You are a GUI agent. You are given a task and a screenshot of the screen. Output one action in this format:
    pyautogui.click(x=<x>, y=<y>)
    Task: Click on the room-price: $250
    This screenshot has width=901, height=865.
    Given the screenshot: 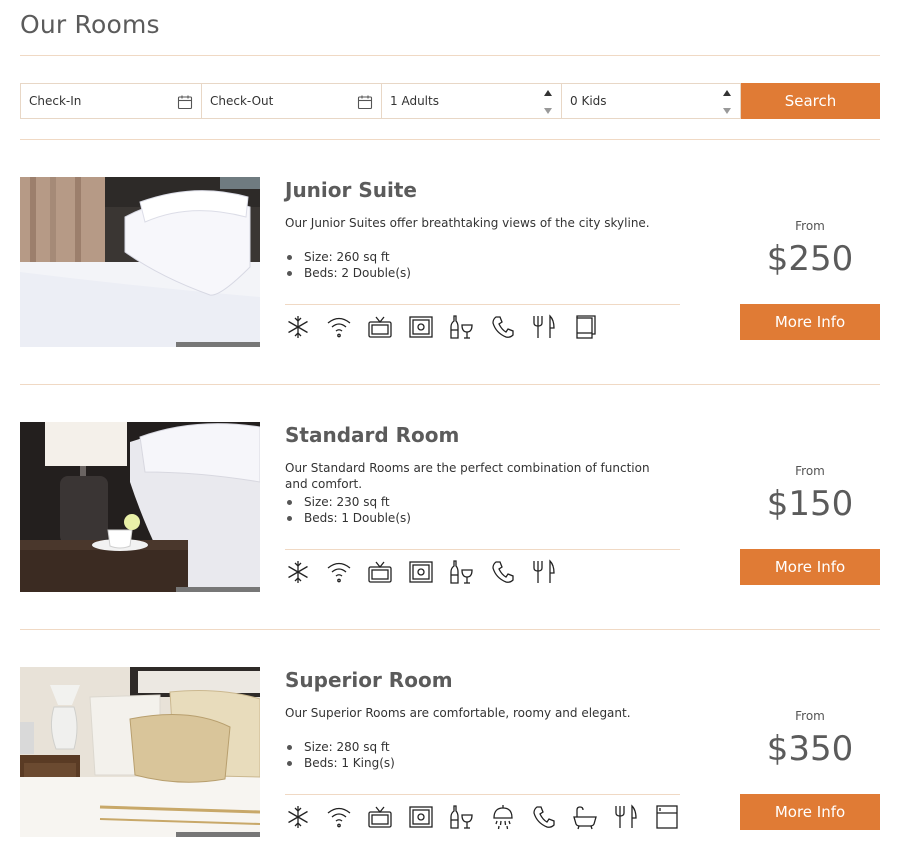 What is the action you would take?
    pyautogui.click(x=810, y=259)
    